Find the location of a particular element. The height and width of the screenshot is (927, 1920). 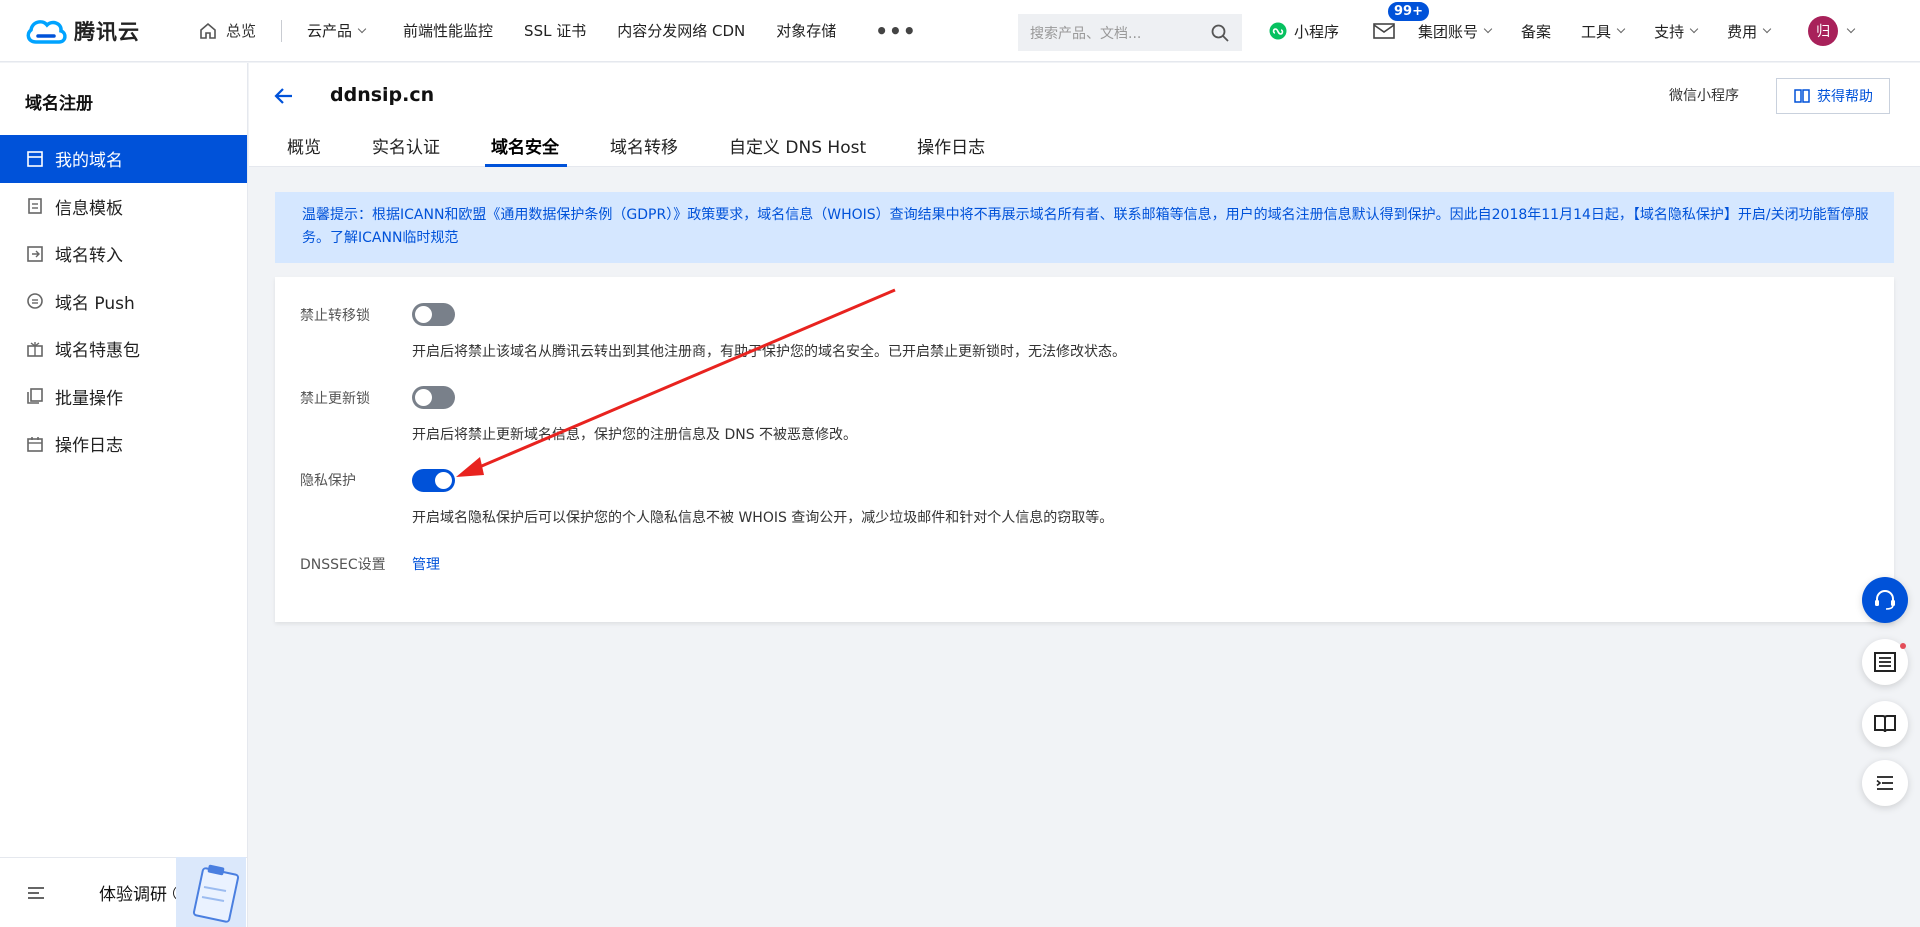

indent-list-icon is located at coordinates (1884, 783).